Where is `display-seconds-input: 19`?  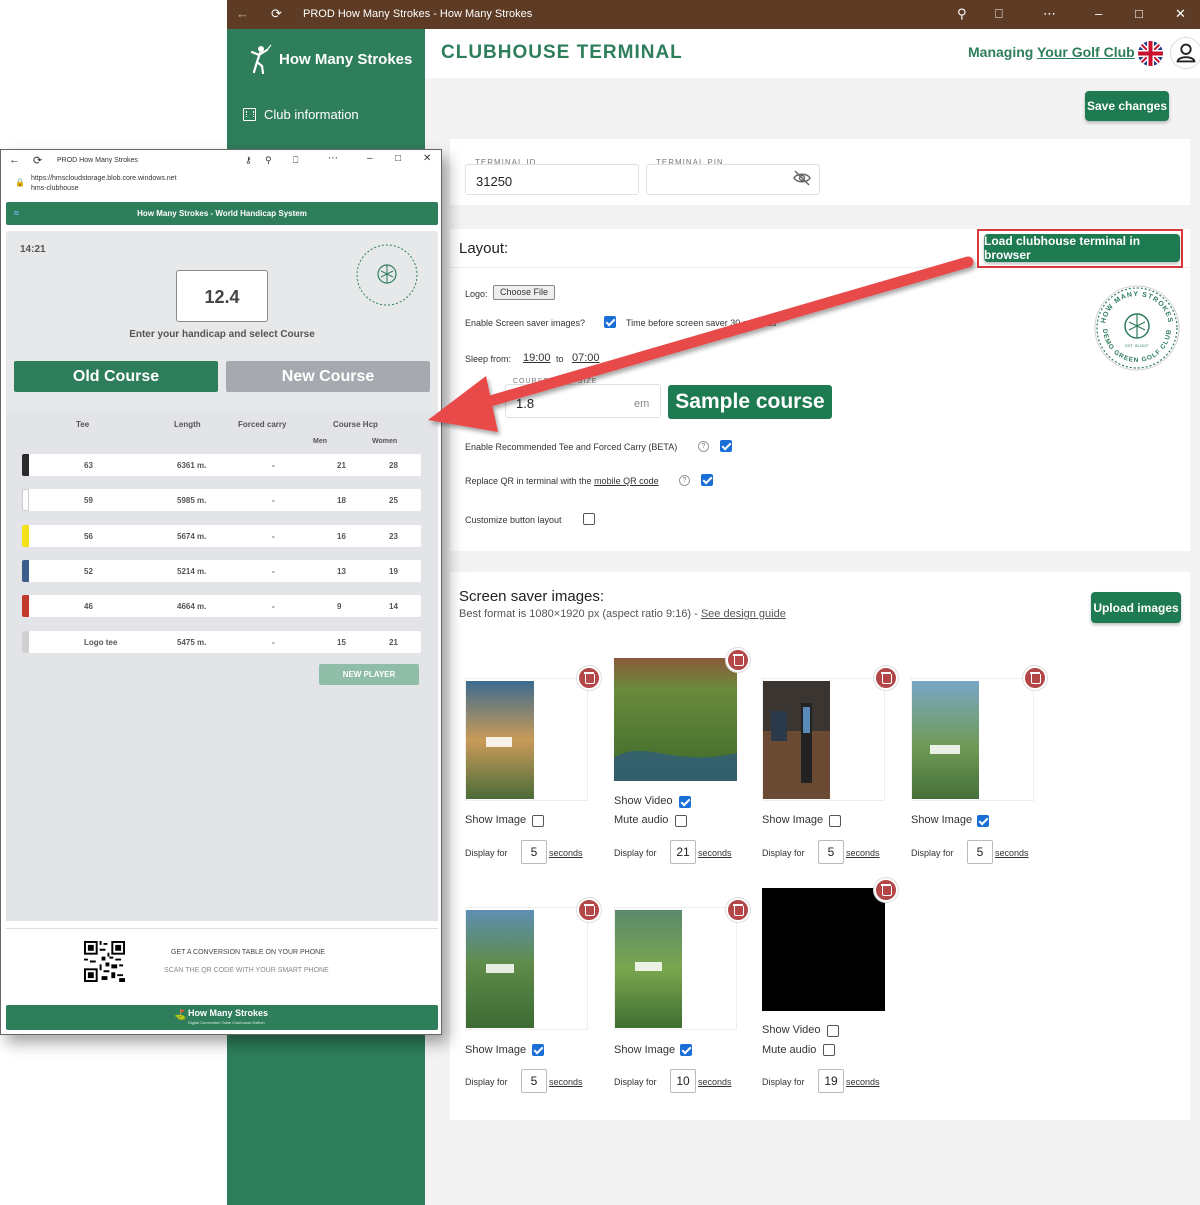
display-seconds-input: 19 is located at coordinates (831, 1081).